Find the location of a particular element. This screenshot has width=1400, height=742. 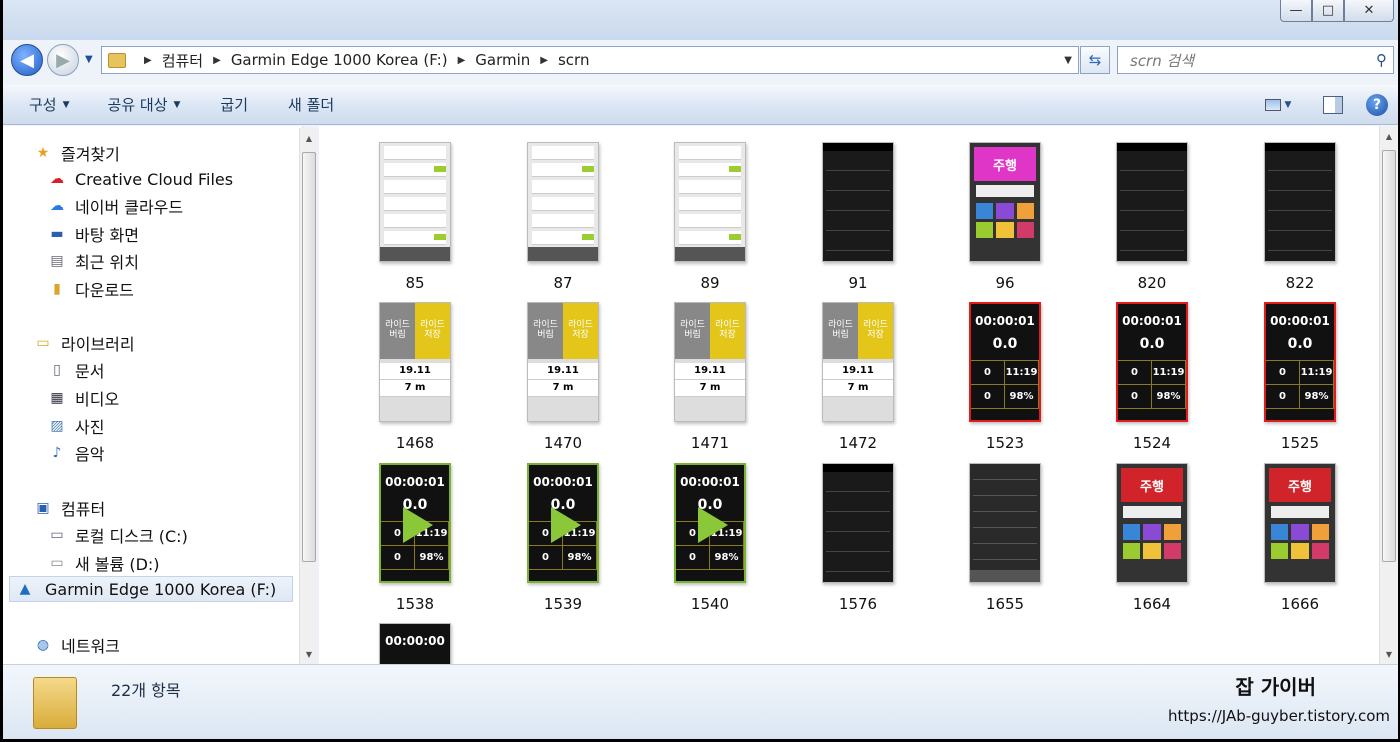

file-item: 91 is located at coordinates (858, 217).